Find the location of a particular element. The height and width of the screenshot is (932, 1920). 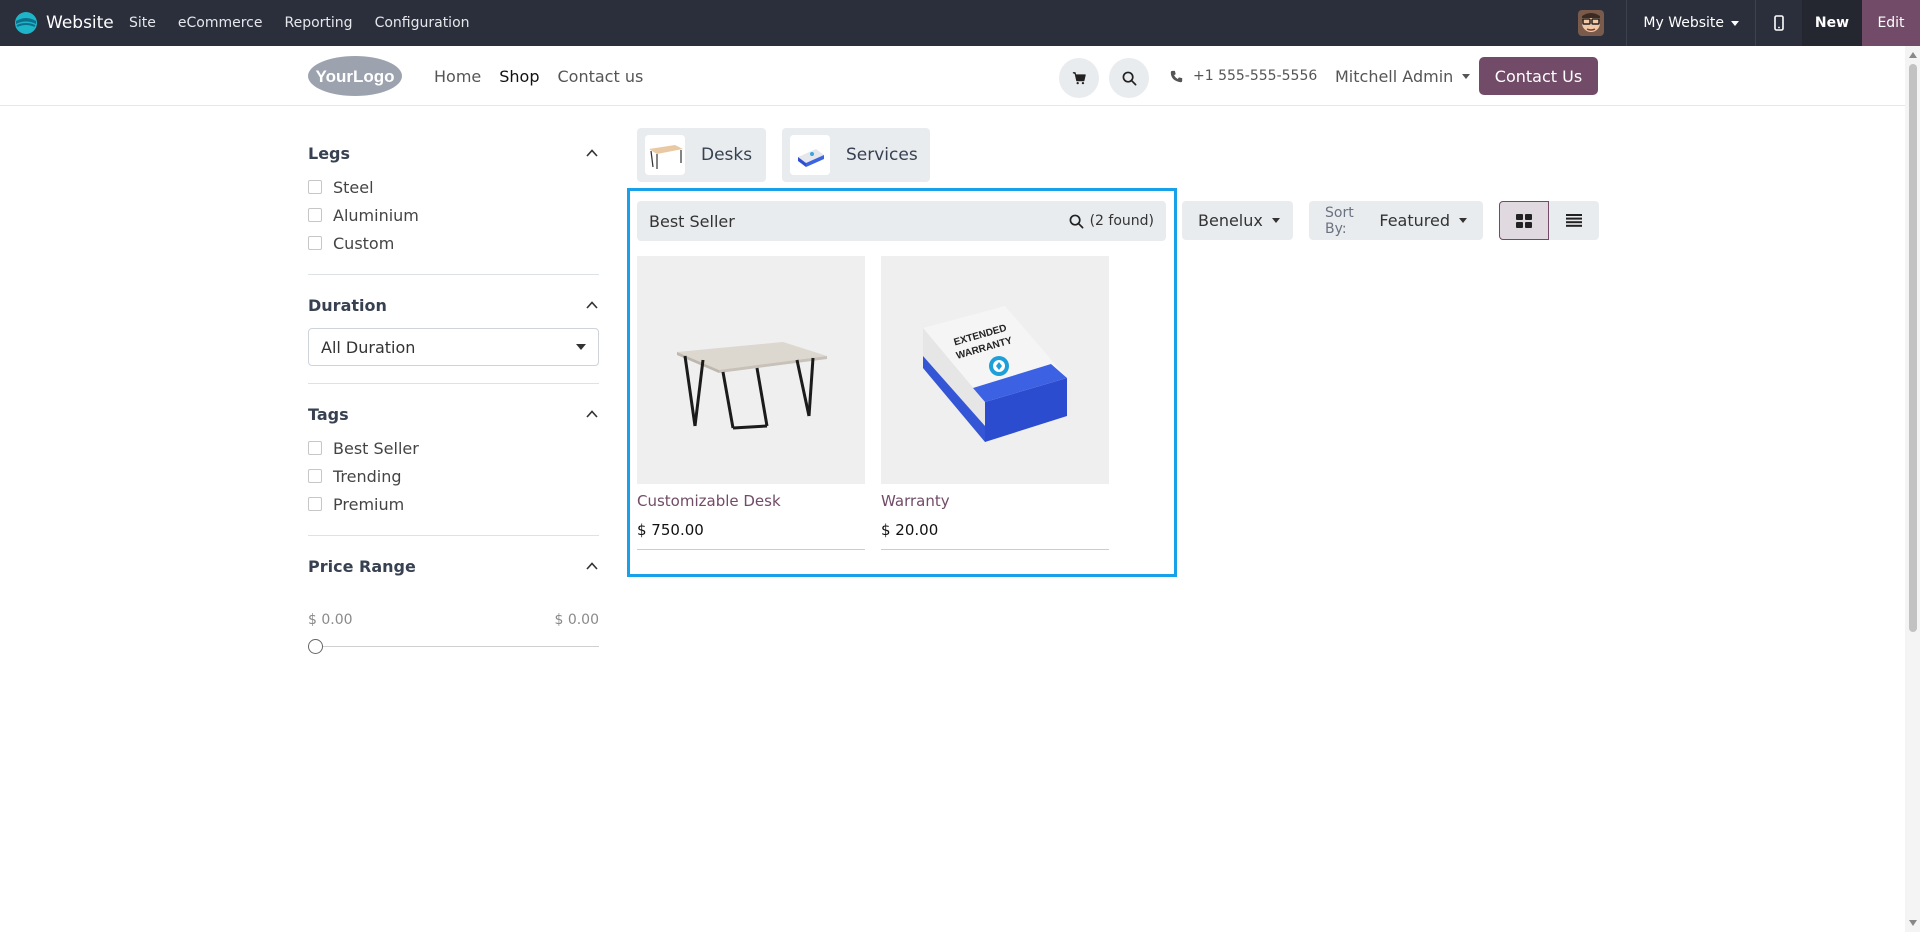

services-thumbnail-icon is located at coordinates (810, 155).